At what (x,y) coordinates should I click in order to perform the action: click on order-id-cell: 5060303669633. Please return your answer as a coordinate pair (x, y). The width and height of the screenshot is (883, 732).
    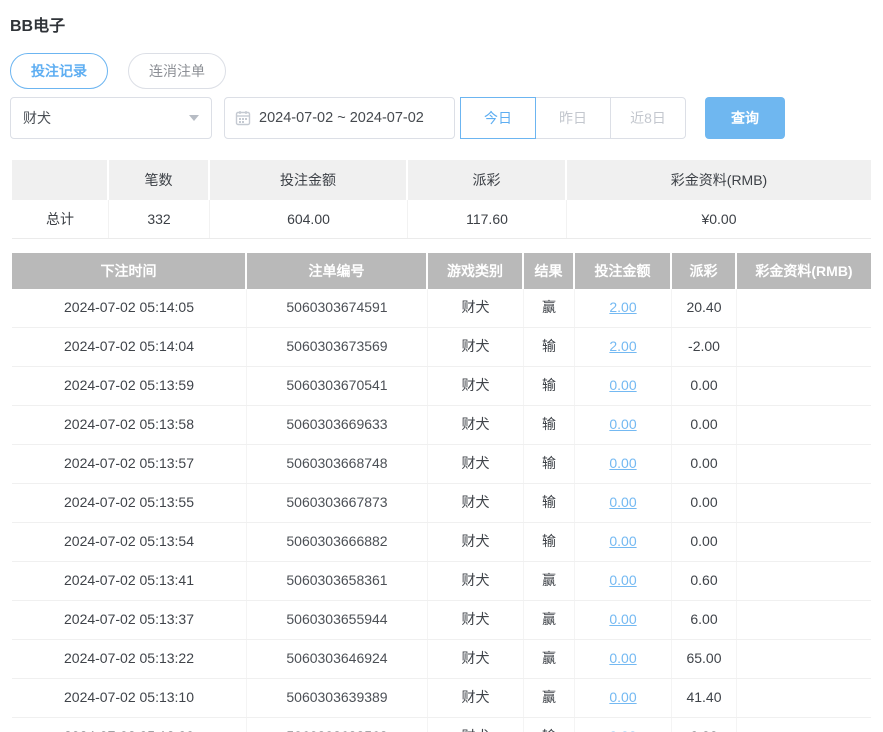
    Looking at the image, I should click on (337, 425).